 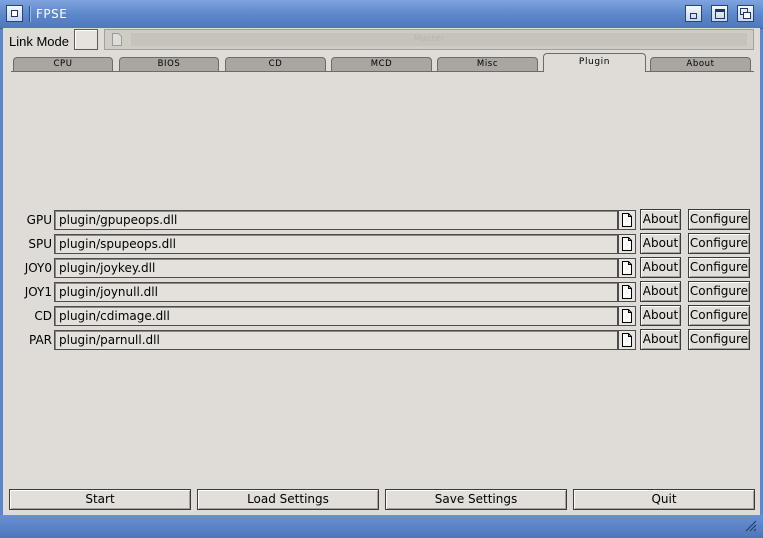 I want to click on title-separator, so click(x=30, y=14).